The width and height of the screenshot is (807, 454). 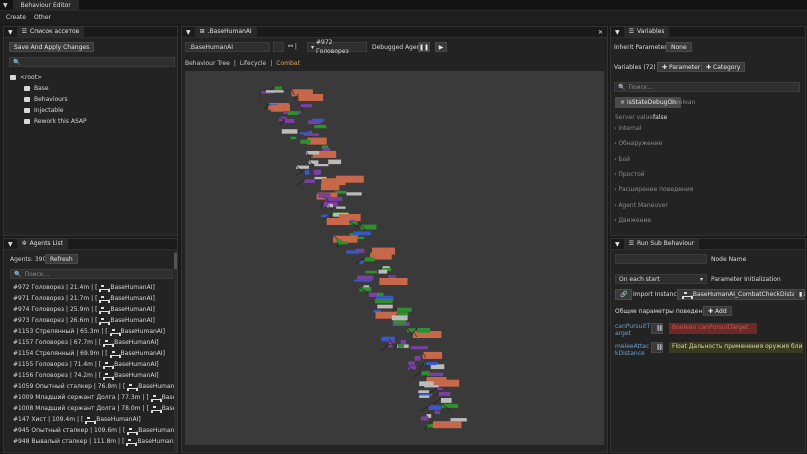 I want to click on play-button: ▶, so click(x=441, y=47).